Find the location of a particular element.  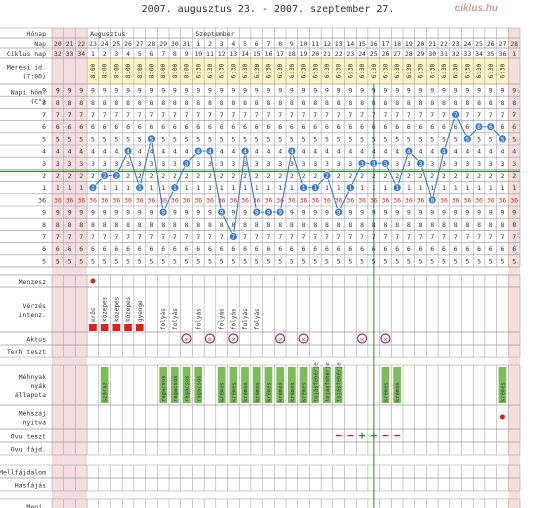

cycle-day-label: 2 is located at coordinates (105, 54).